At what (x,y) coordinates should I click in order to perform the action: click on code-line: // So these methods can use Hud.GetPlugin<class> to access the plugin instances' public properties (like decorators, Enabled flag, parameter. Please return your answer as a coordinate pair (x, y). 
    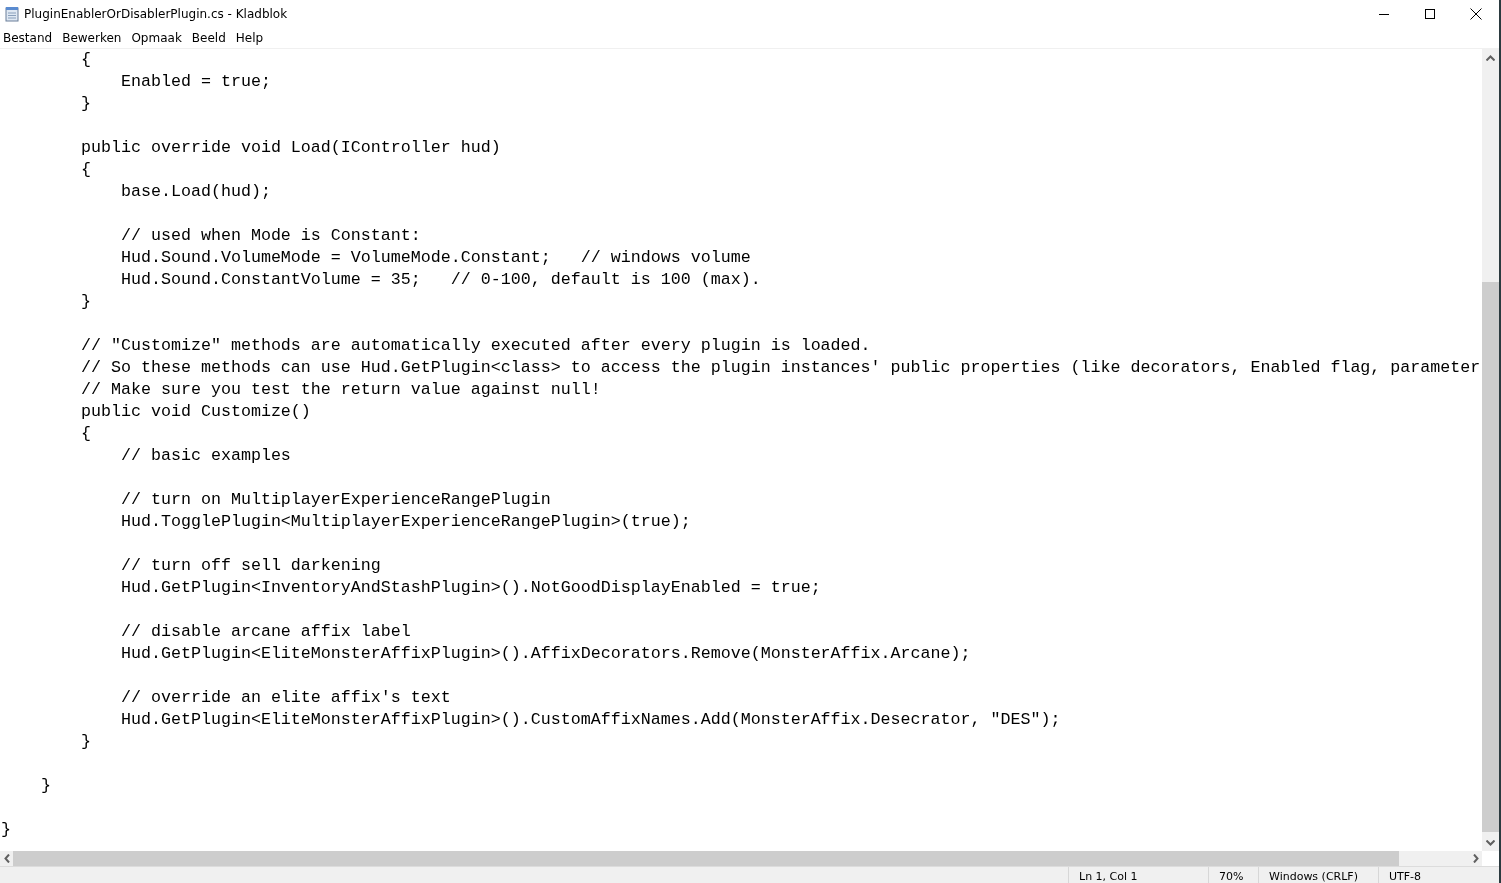
    Looking at the image, I should click on (780, 368).